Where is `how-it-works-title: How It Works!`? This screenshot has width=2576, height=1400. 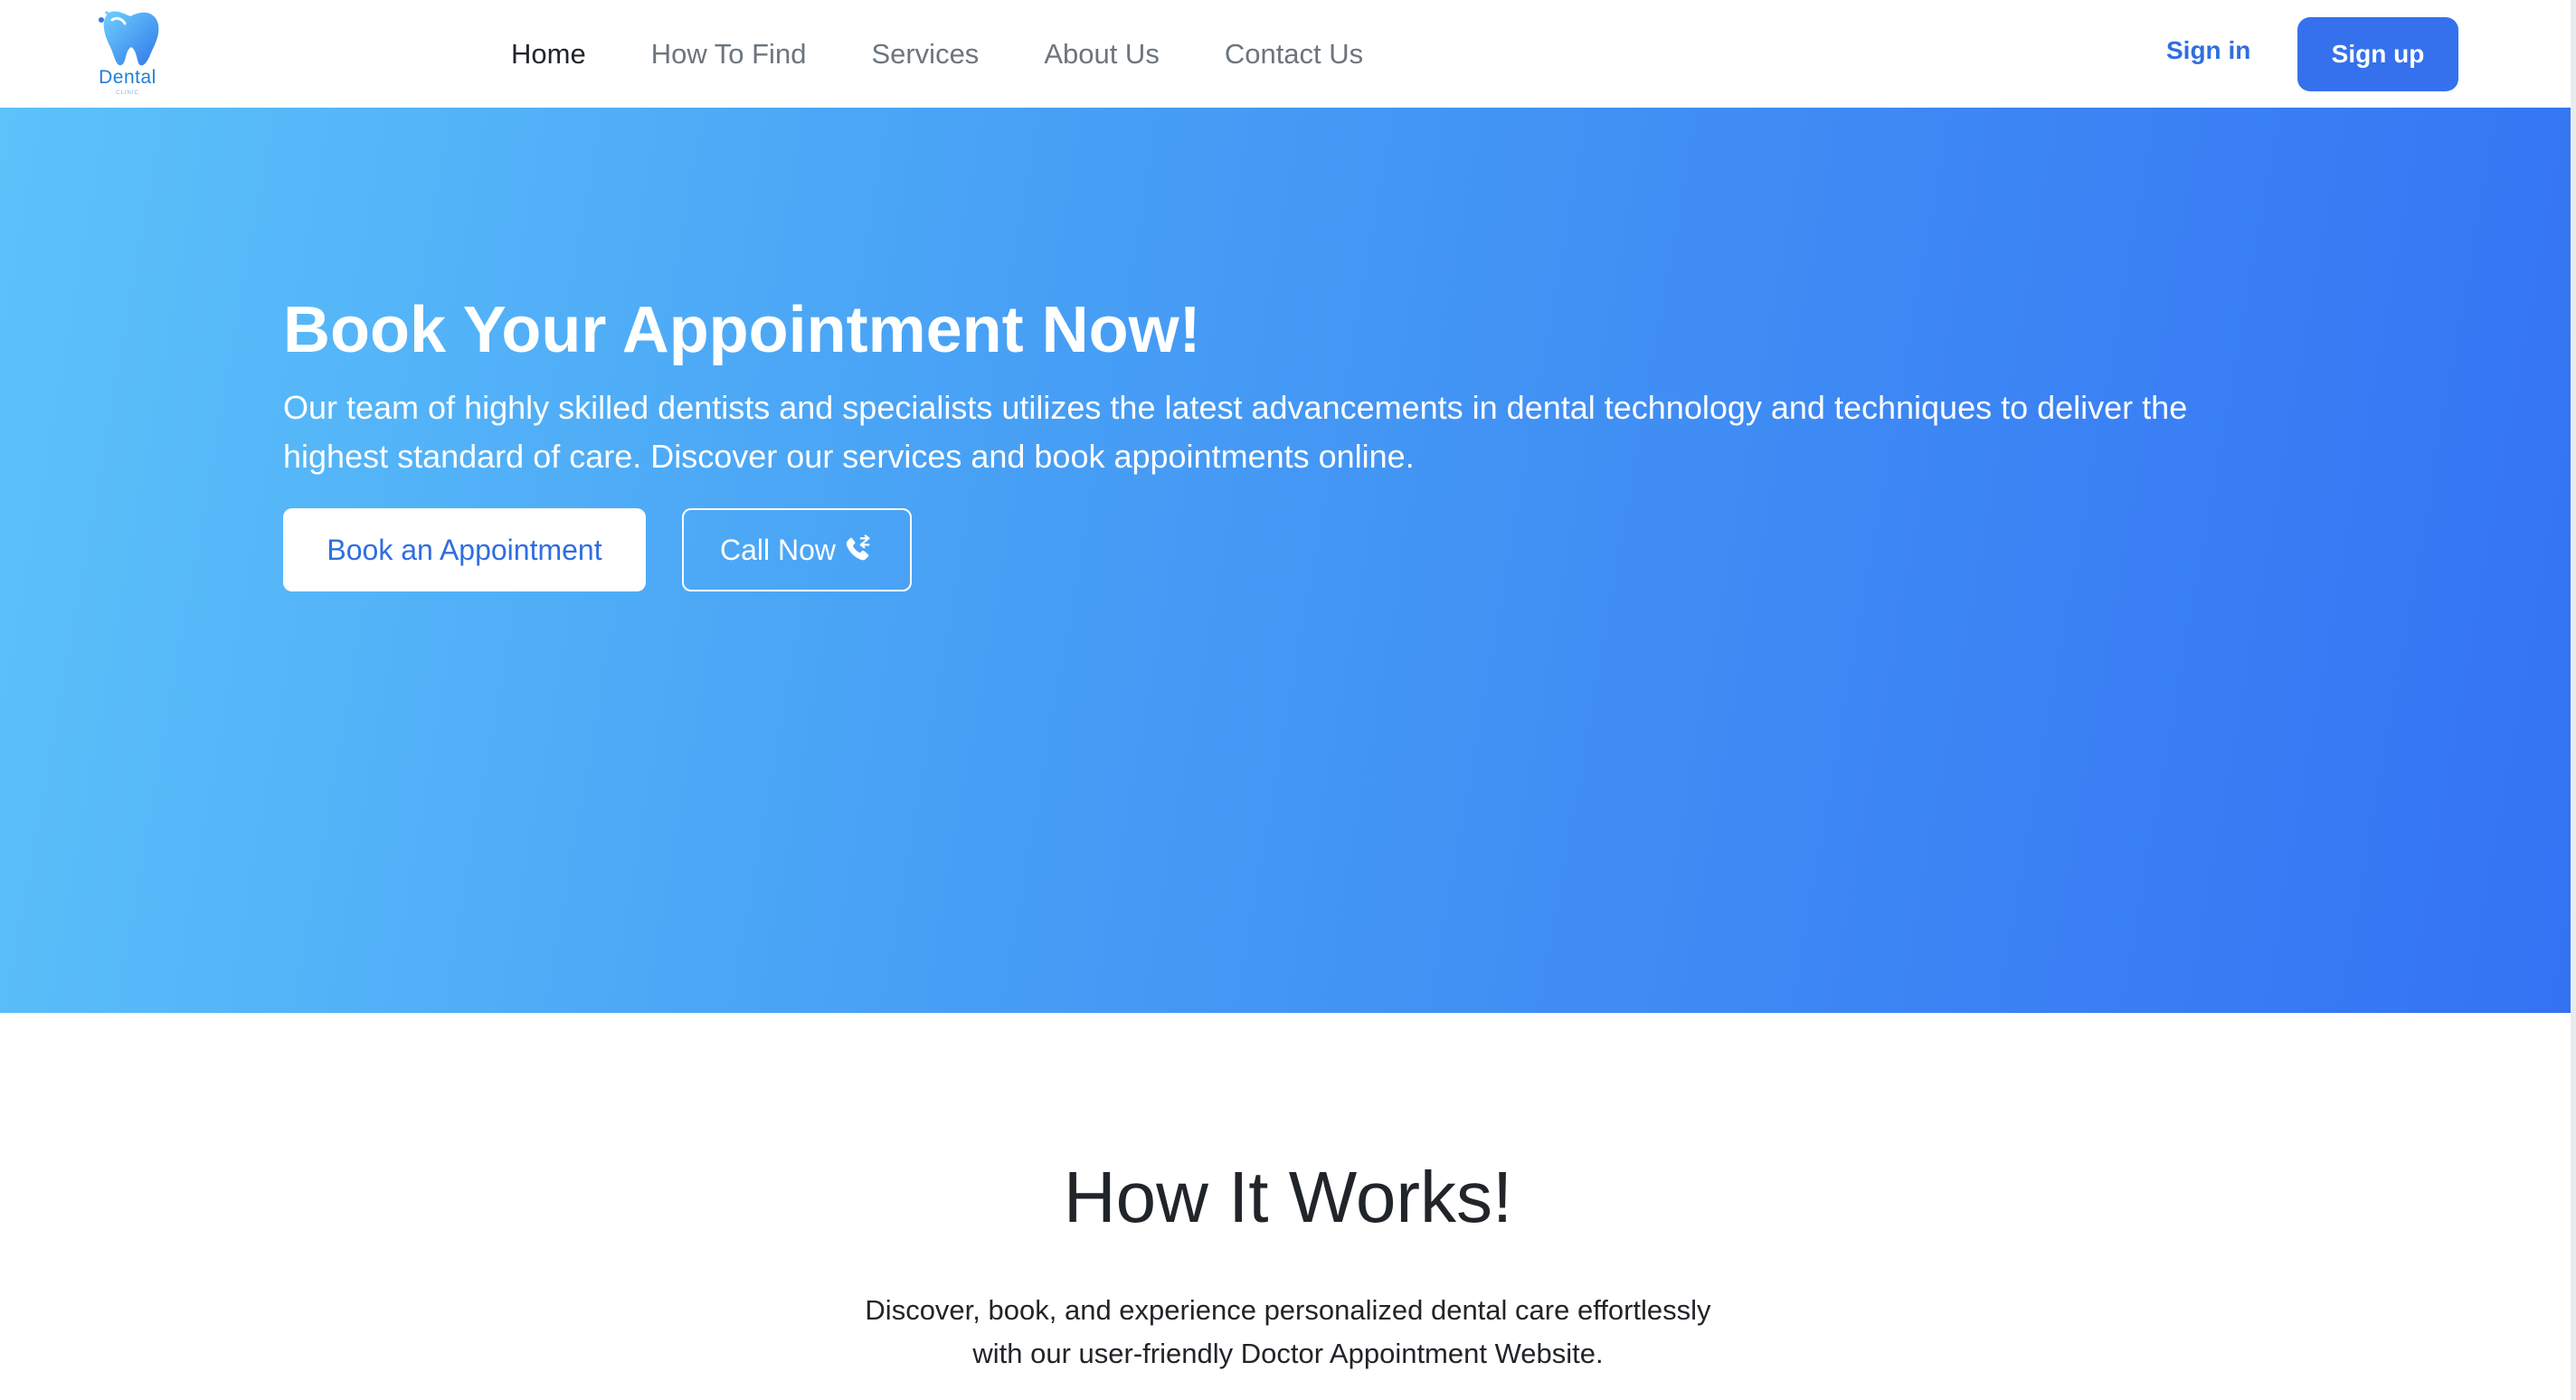 how-it-works-title: How It Works! is located at coordinates (1288, 1197).